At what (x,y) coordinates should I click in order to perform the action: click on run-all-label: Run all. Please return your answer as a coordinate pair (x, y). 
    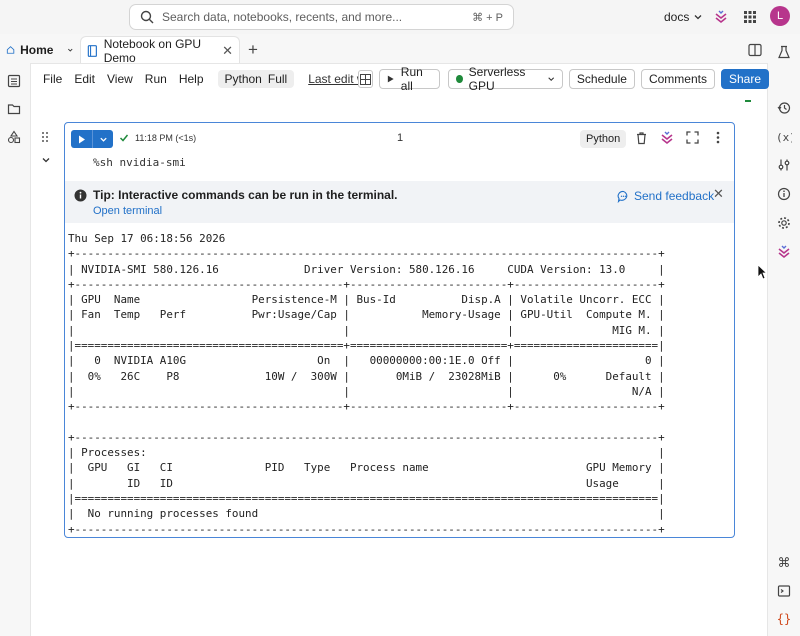
    Looking at the image, I should click on (411, 79).